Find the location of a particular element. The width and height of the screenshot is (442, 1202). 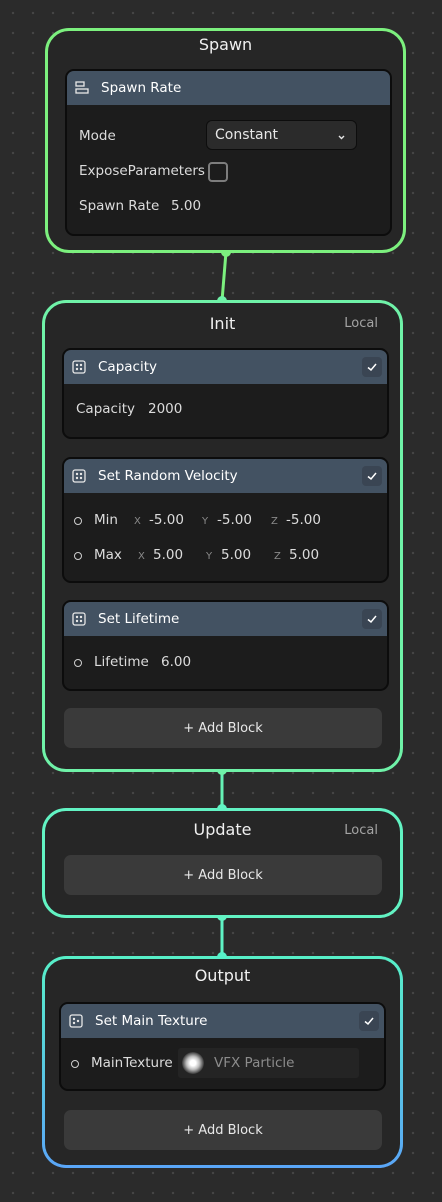

spawn-rate-icon is located at coordinates (82, 88).